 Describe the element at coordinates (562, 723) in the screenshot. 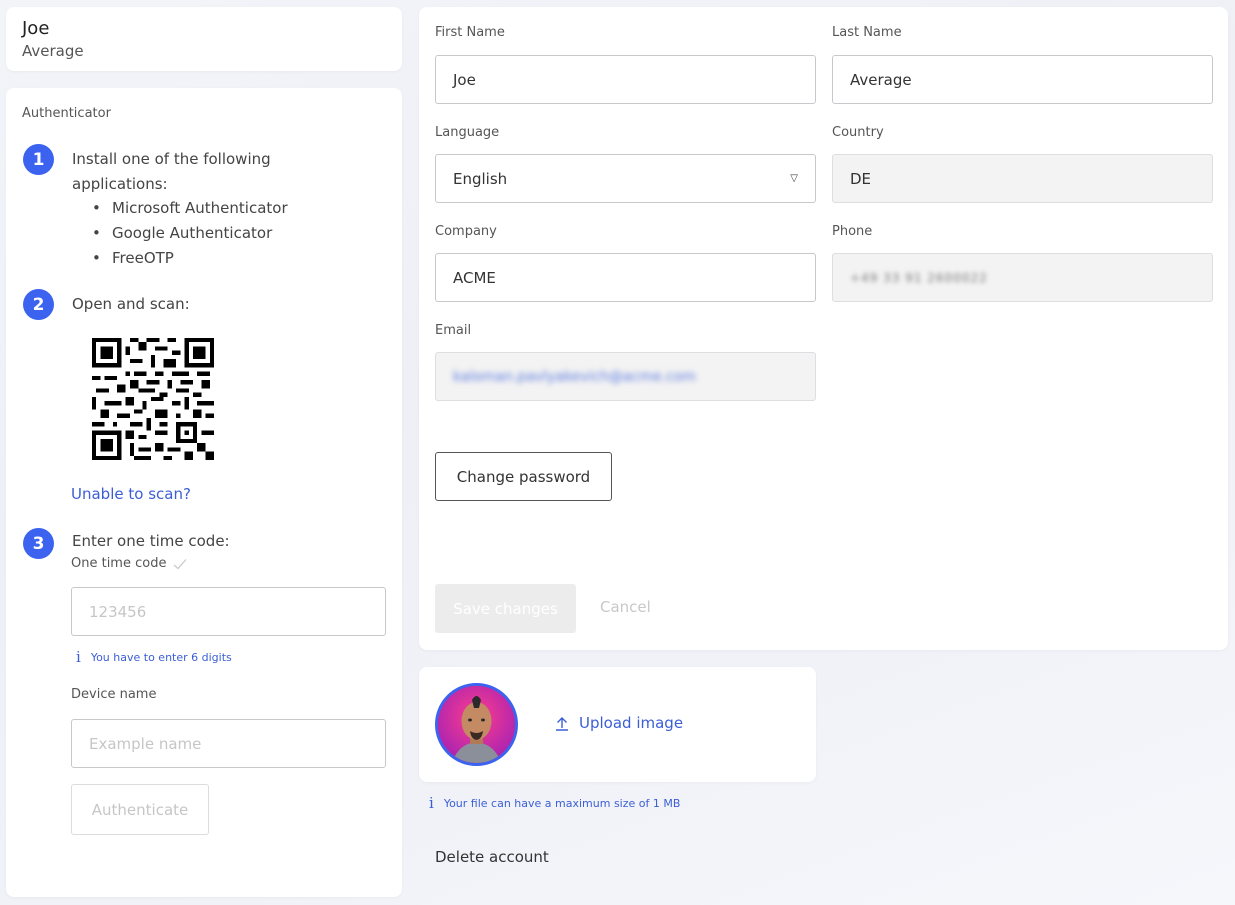

I see `upload-icon` at that location.